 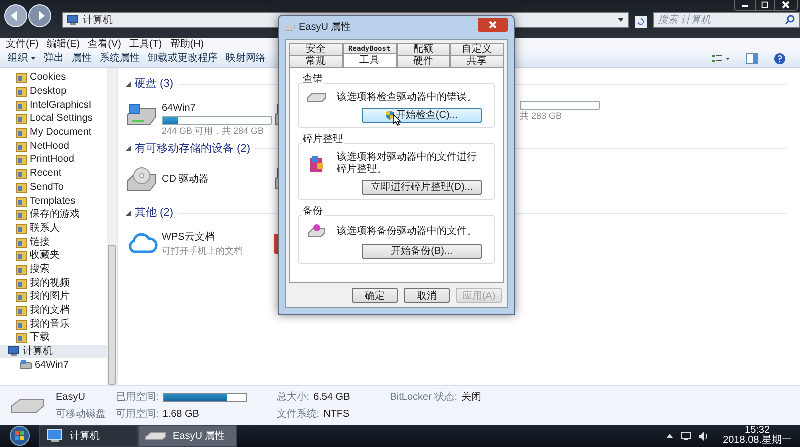 I want to click on field-value: 1.68 GB, so click(x=181, y=415).